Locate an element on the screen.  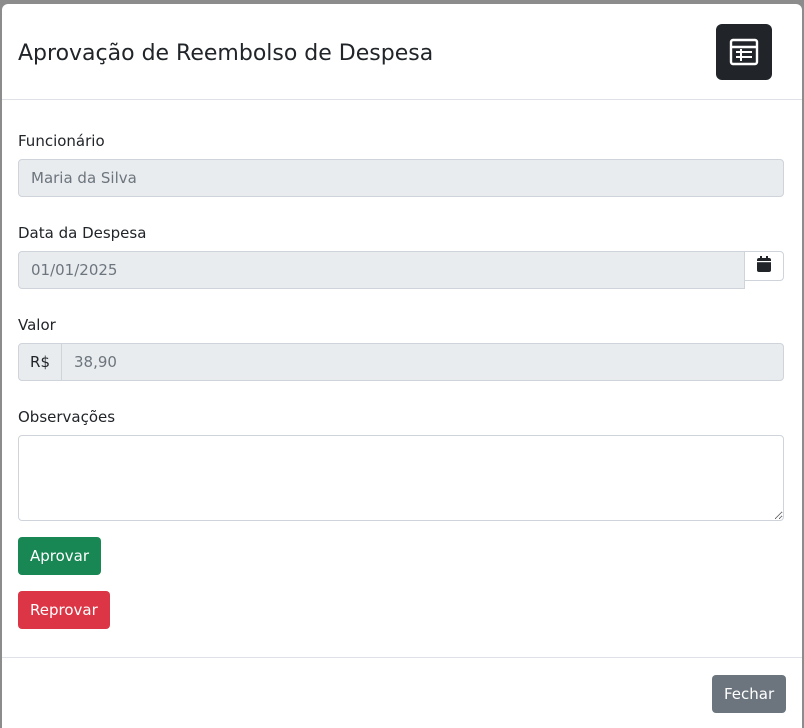
close-button: Fechar is located at coordinates (749, 694).